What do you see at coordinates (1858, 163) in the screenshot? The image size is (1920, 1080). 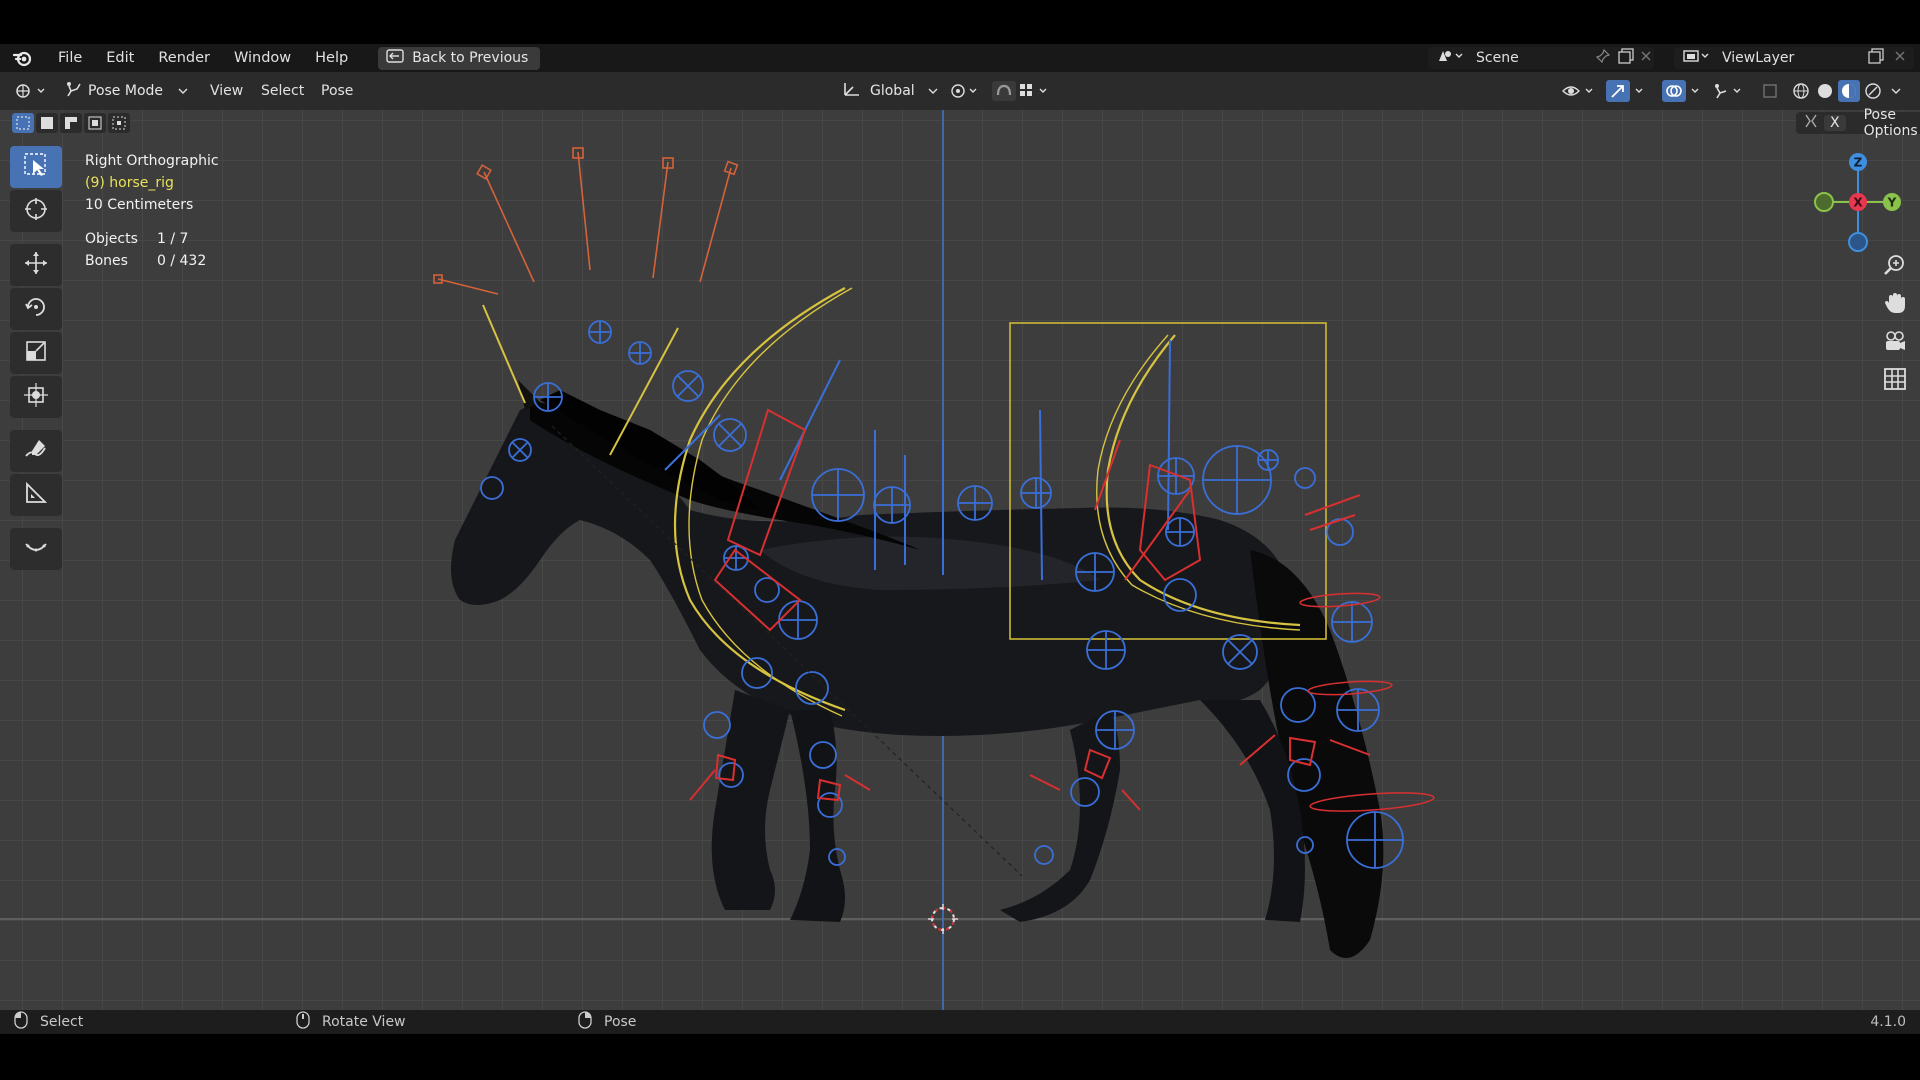 I see `svg-text: Z` at bounding box center [1858, 163].